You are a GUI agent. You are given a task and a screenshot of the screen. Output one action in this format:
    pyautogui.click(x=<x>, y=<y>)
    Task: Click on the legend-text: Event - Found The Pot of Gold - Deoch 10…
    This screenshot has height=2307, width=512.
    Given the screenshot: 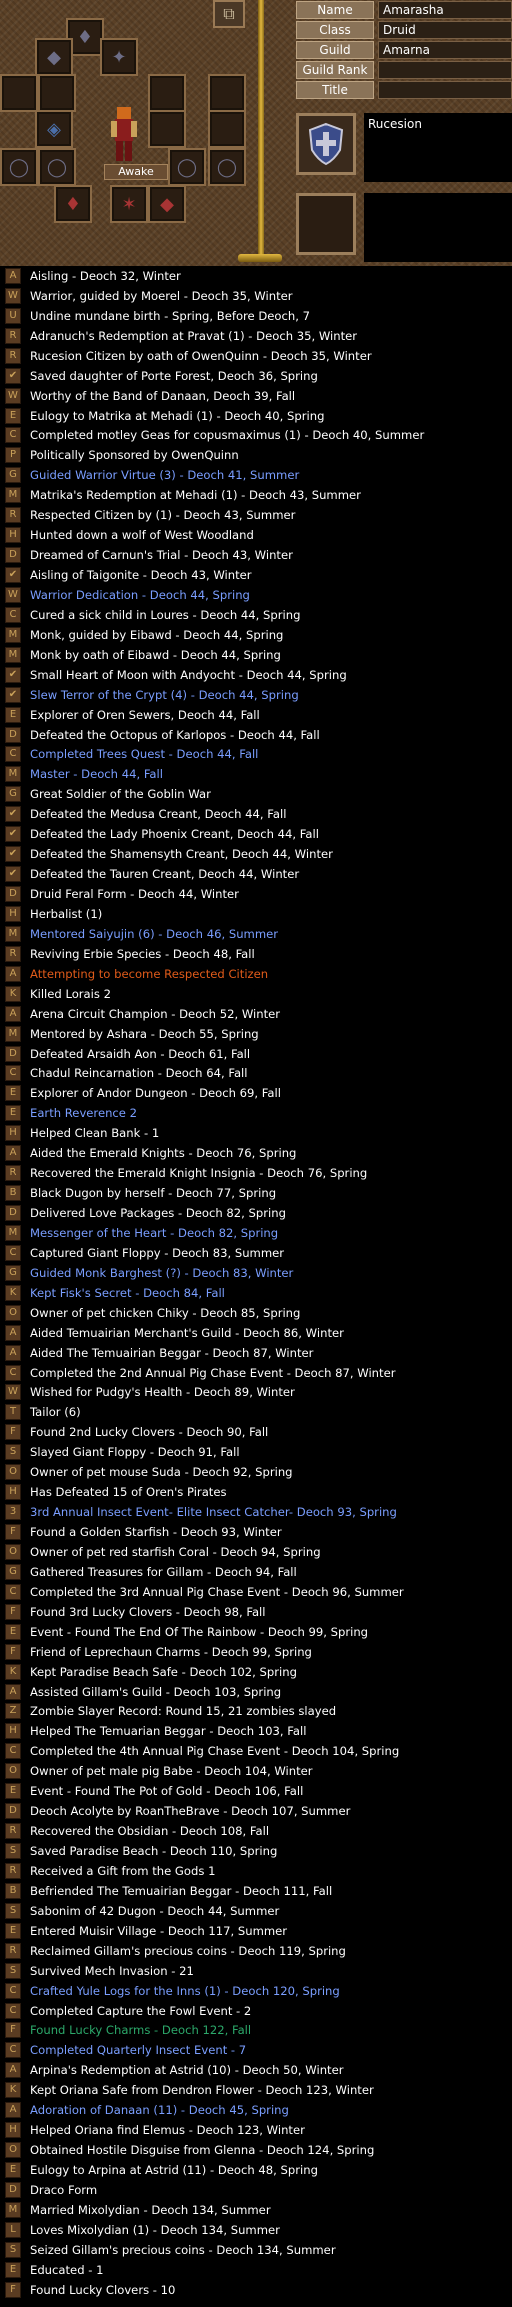 What is the action you would take?
    pyautogui.click(x=167, y=1791)
    